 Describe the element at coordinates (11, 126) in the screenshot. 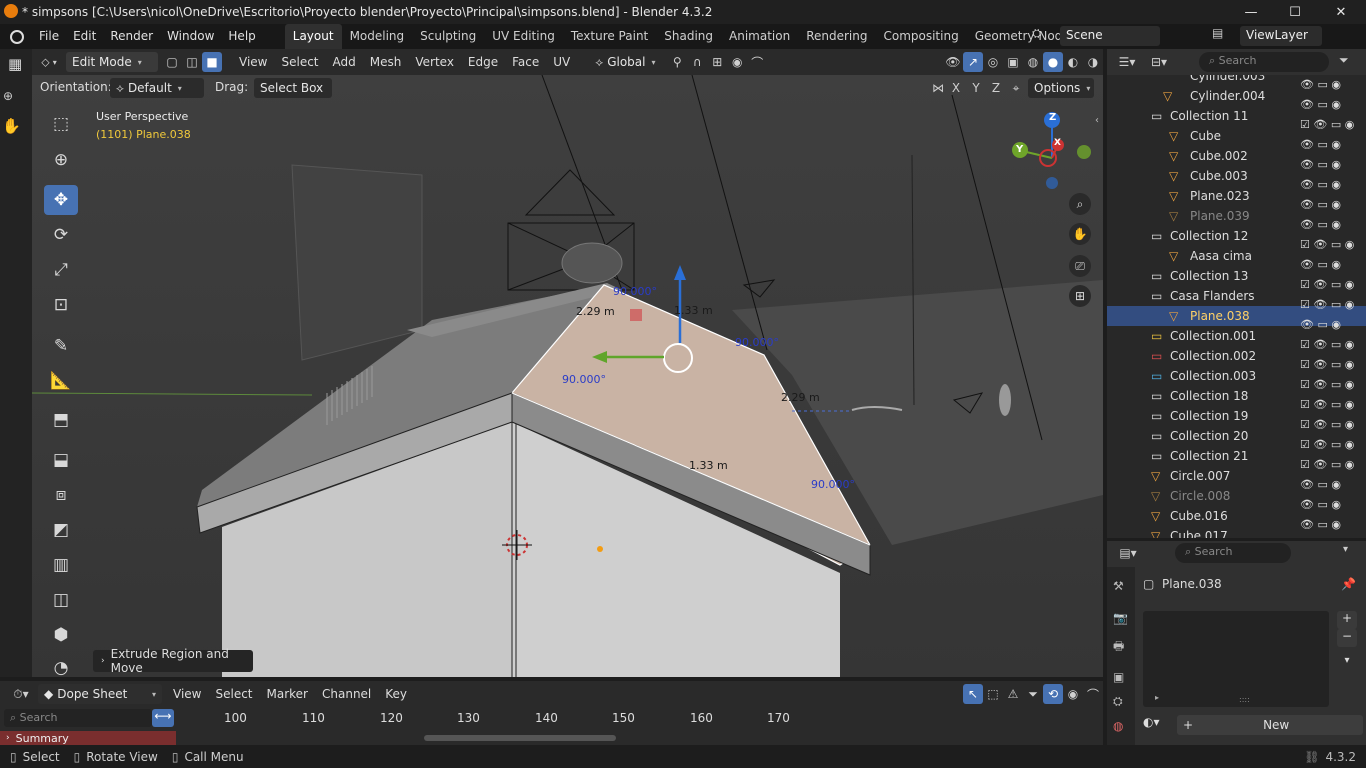

I see `hand-icon: ✋` at that location.